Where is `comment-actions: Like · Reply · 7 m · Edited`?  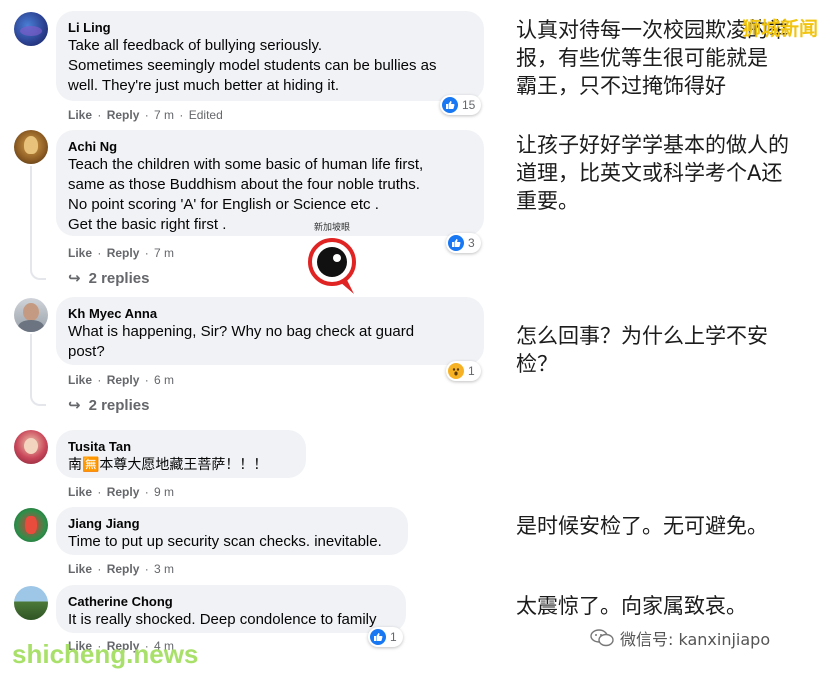
comment-actions: Like · Reply · 7 m · Edited is located at coordinates (145, 115).